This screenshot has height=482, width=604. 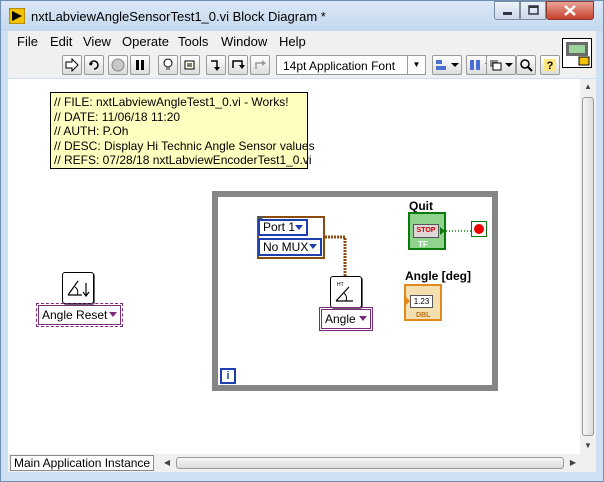 What do you see at coordinates (286, 247) in the screenshot?
I see `mux-label: No MUX` at bounding box center [286, 247].